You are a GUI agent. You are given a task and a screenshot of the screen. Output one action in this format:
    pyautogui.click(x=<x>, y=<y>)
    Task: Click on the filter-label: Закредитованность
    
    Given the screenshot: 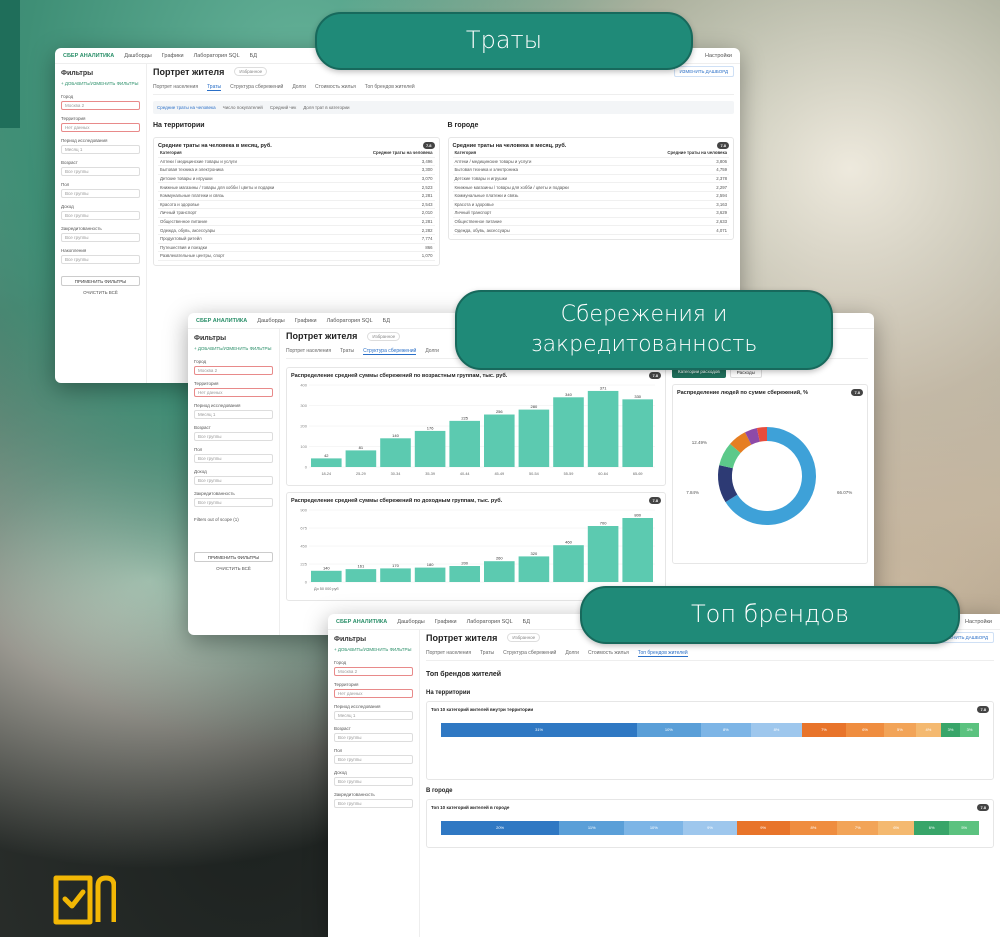 What is the action you would take?
    pyautogui.click(x=214, y=493)
    